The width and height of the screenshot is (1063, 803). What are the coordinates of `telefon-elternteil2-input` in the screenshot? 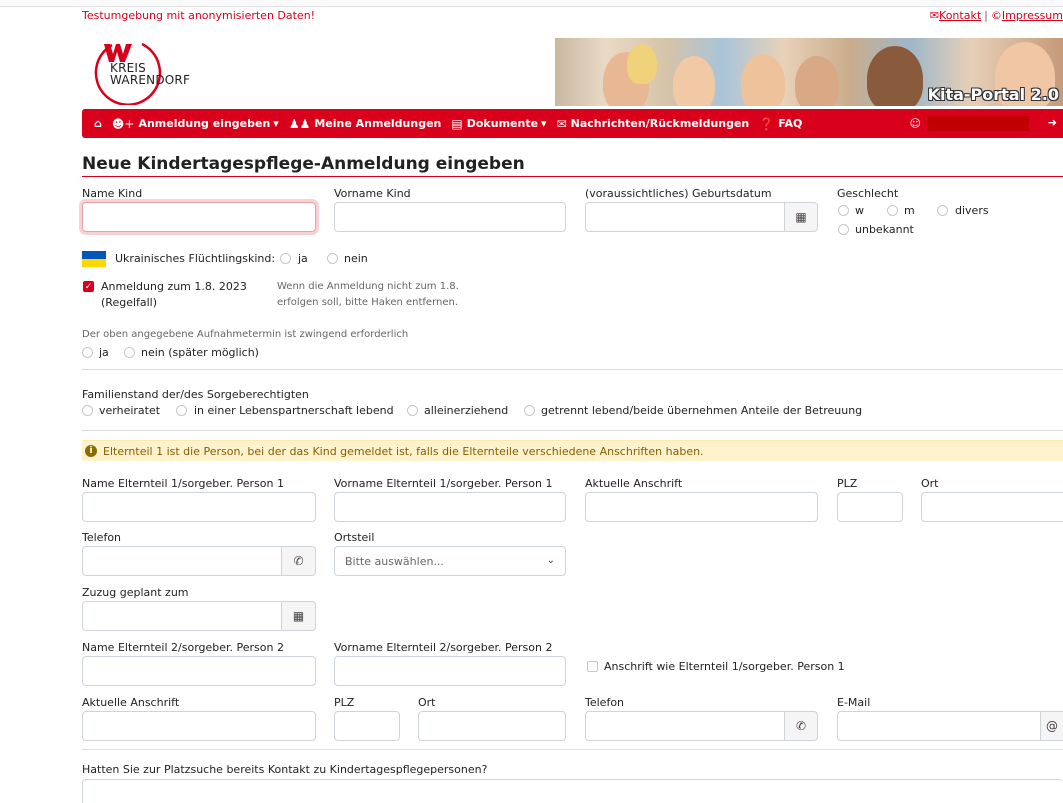 It's located at (685, 726).